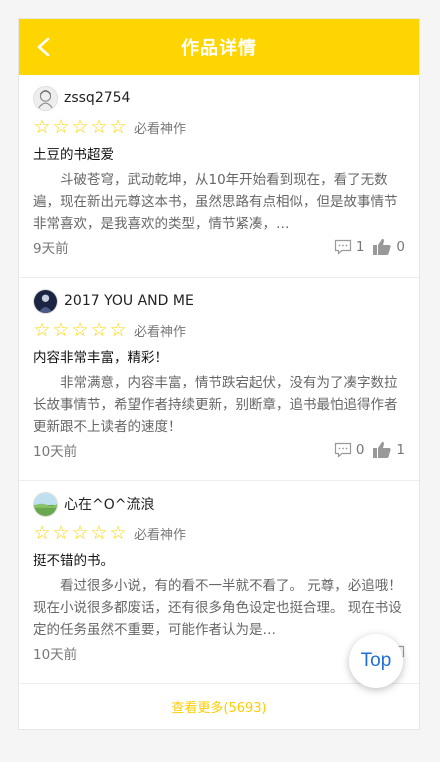 This screenshot has height=762, width=440. I want to click on review-title: 挺不错的书。, so click(73, 561).